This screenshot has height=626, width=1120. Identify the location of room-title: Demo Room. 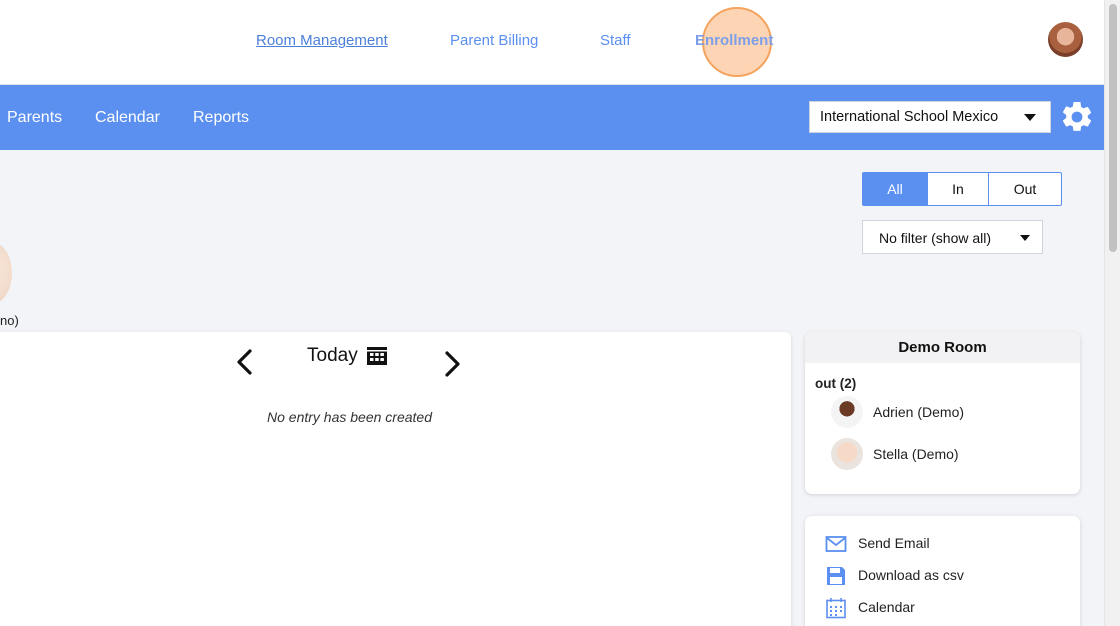
(942, 347).